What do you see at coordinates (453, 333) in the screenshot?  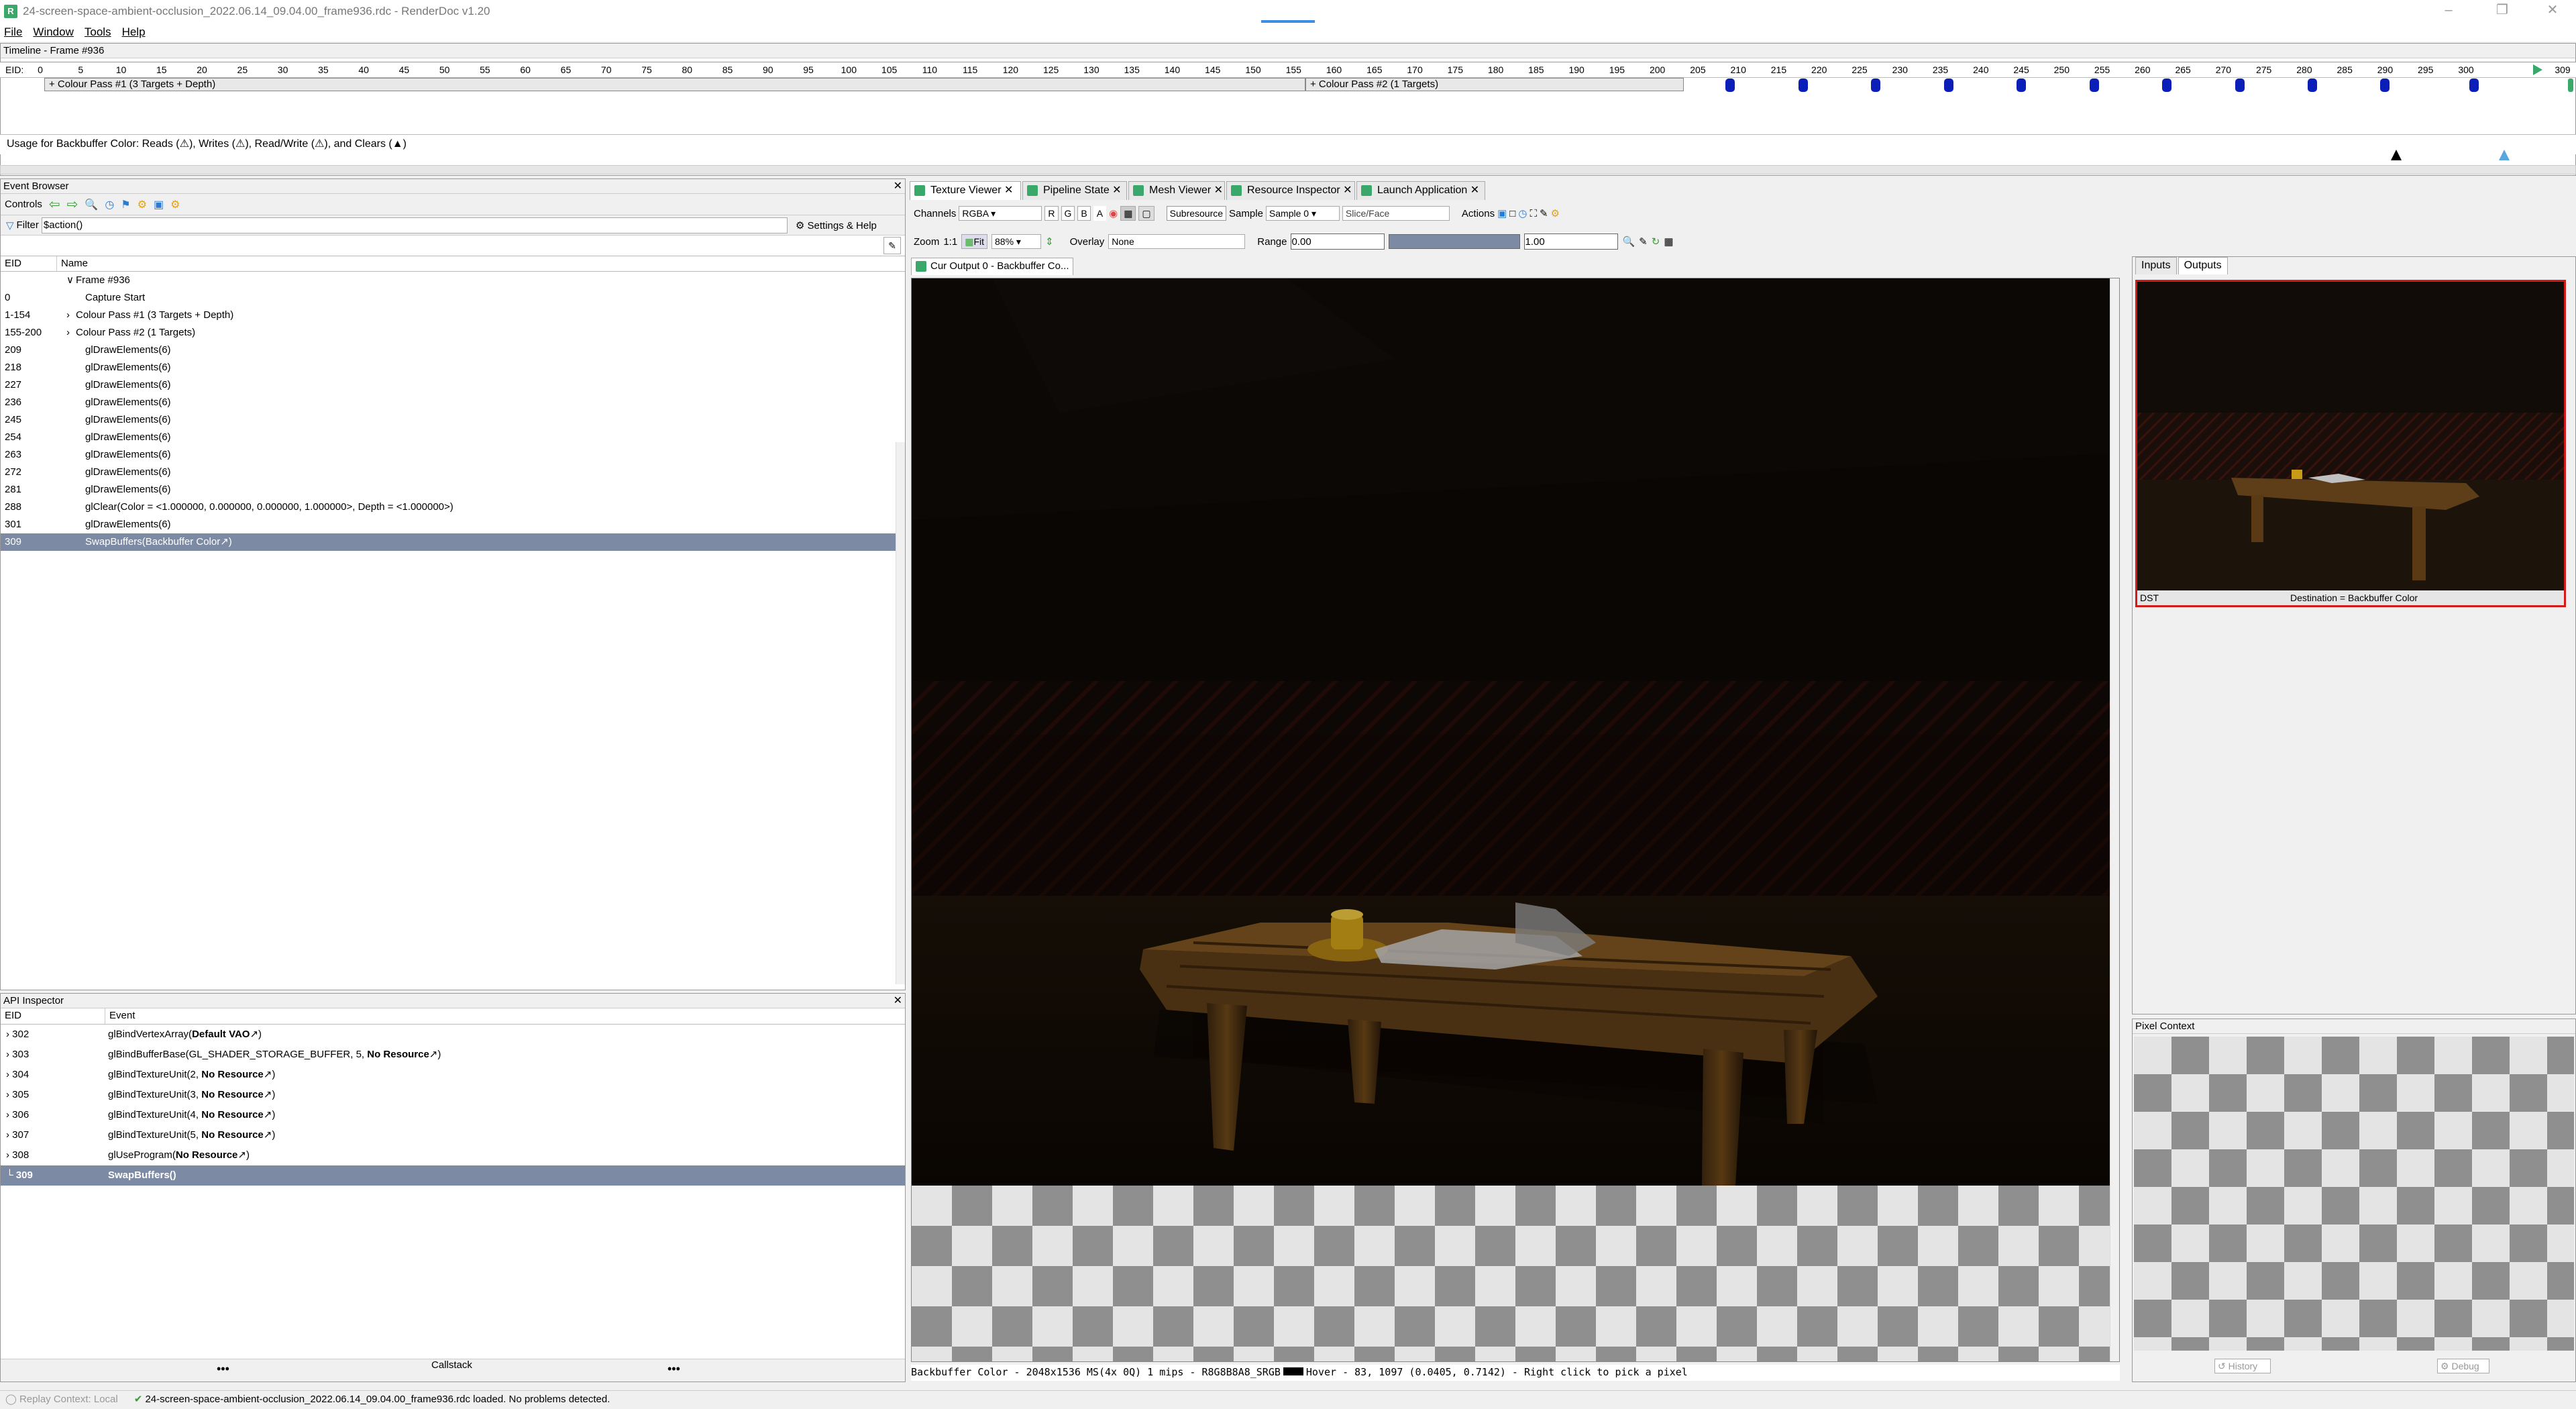 I see `event-row: 155-200 › Colour Pass #2 (1 Targets)` at bounding box center [453, 333].